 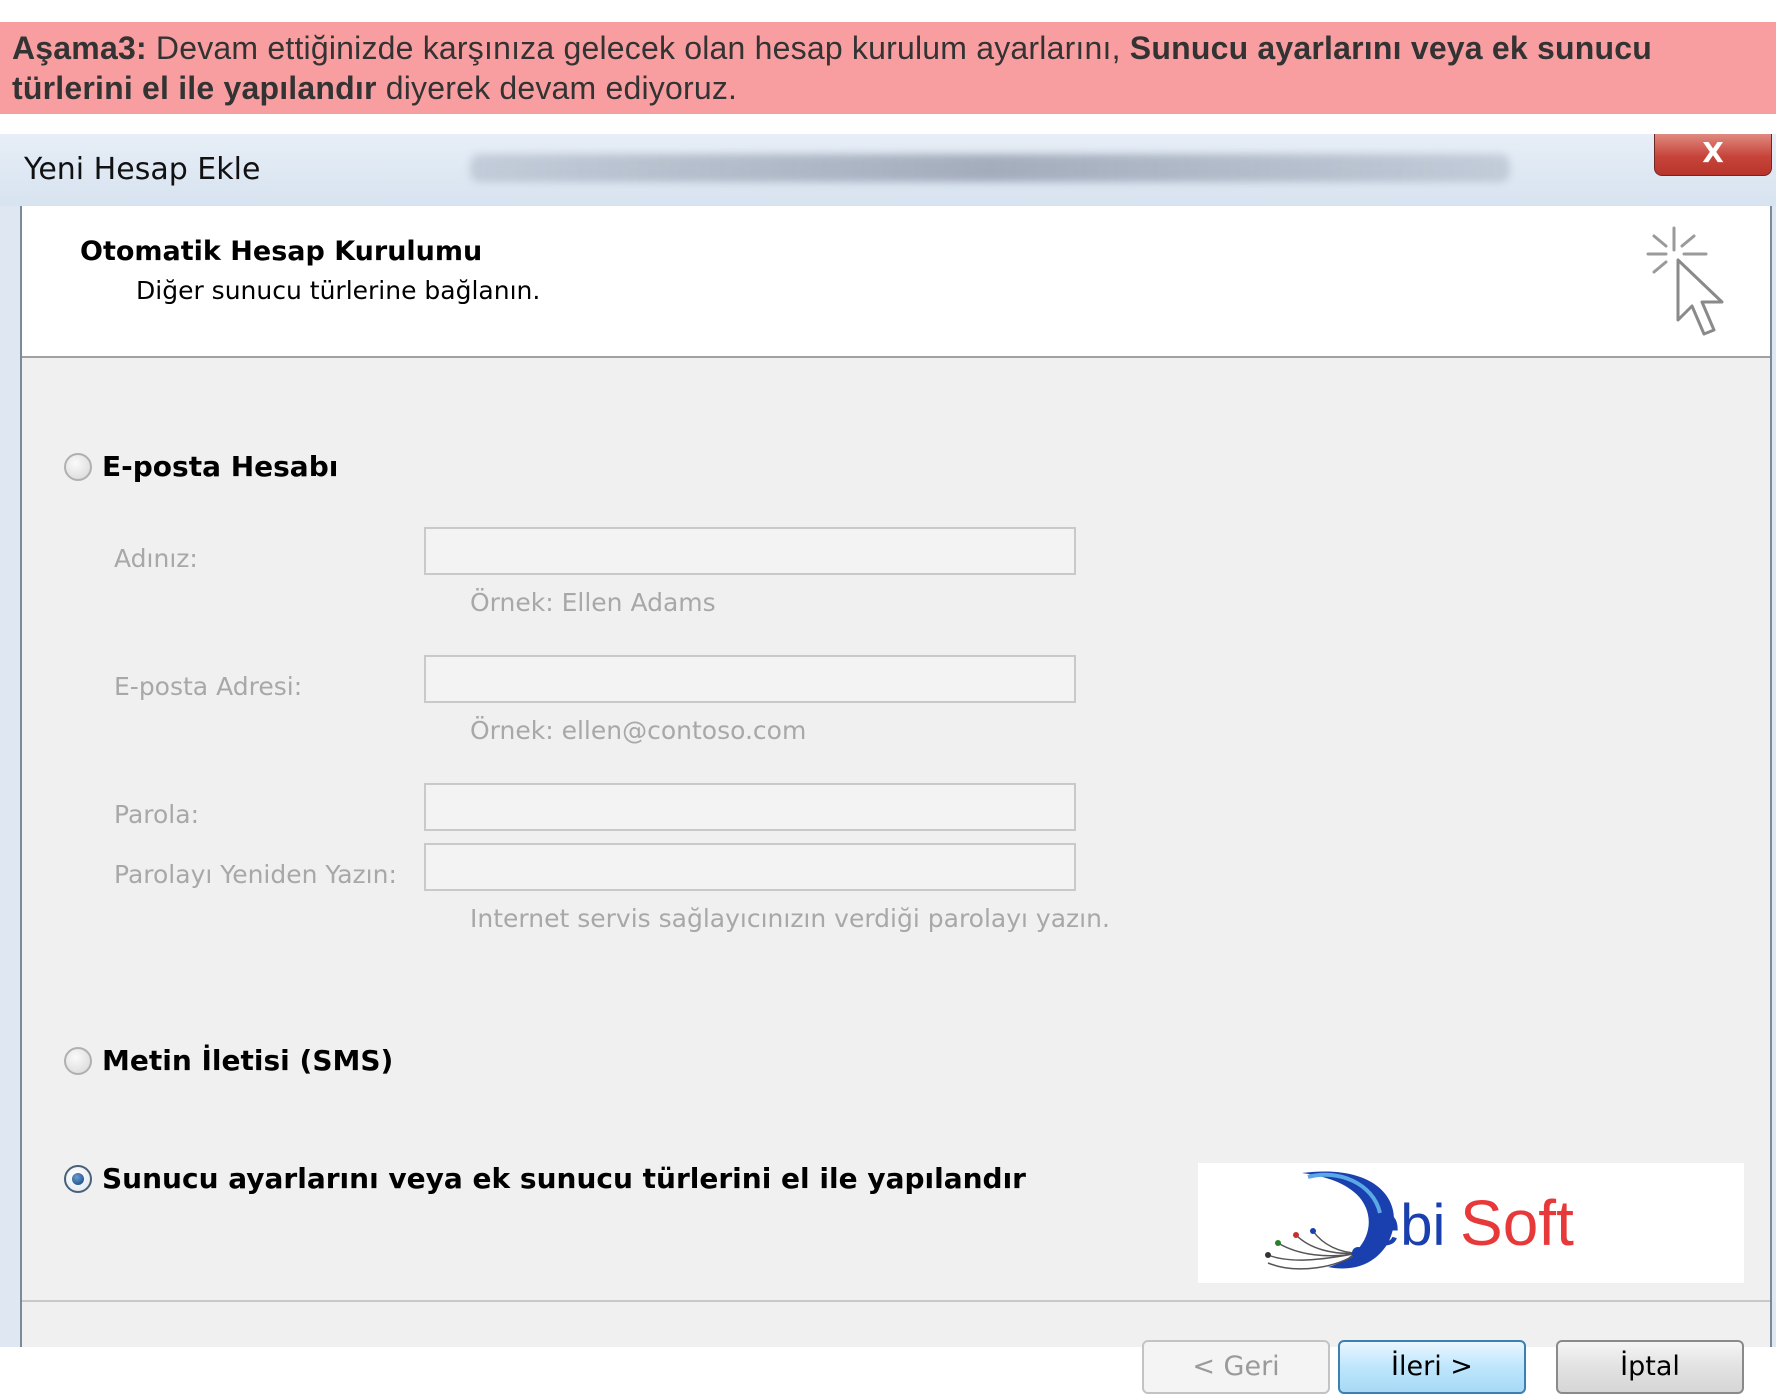 I want to click on email-account-option: E-posta Hesabı, so click(x=201, y=466).